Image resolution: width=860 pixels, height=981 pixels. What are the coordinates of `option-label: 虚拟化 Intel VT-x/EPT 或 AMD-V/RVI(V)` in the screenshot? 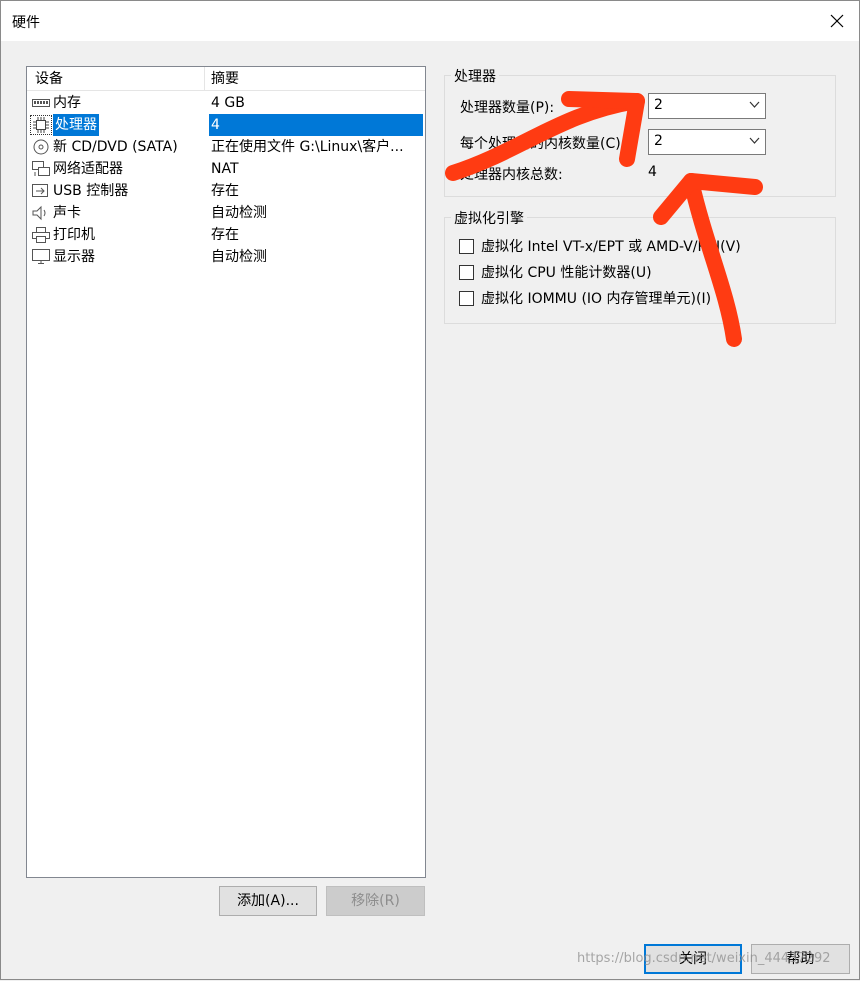 It's located at (611, 247).